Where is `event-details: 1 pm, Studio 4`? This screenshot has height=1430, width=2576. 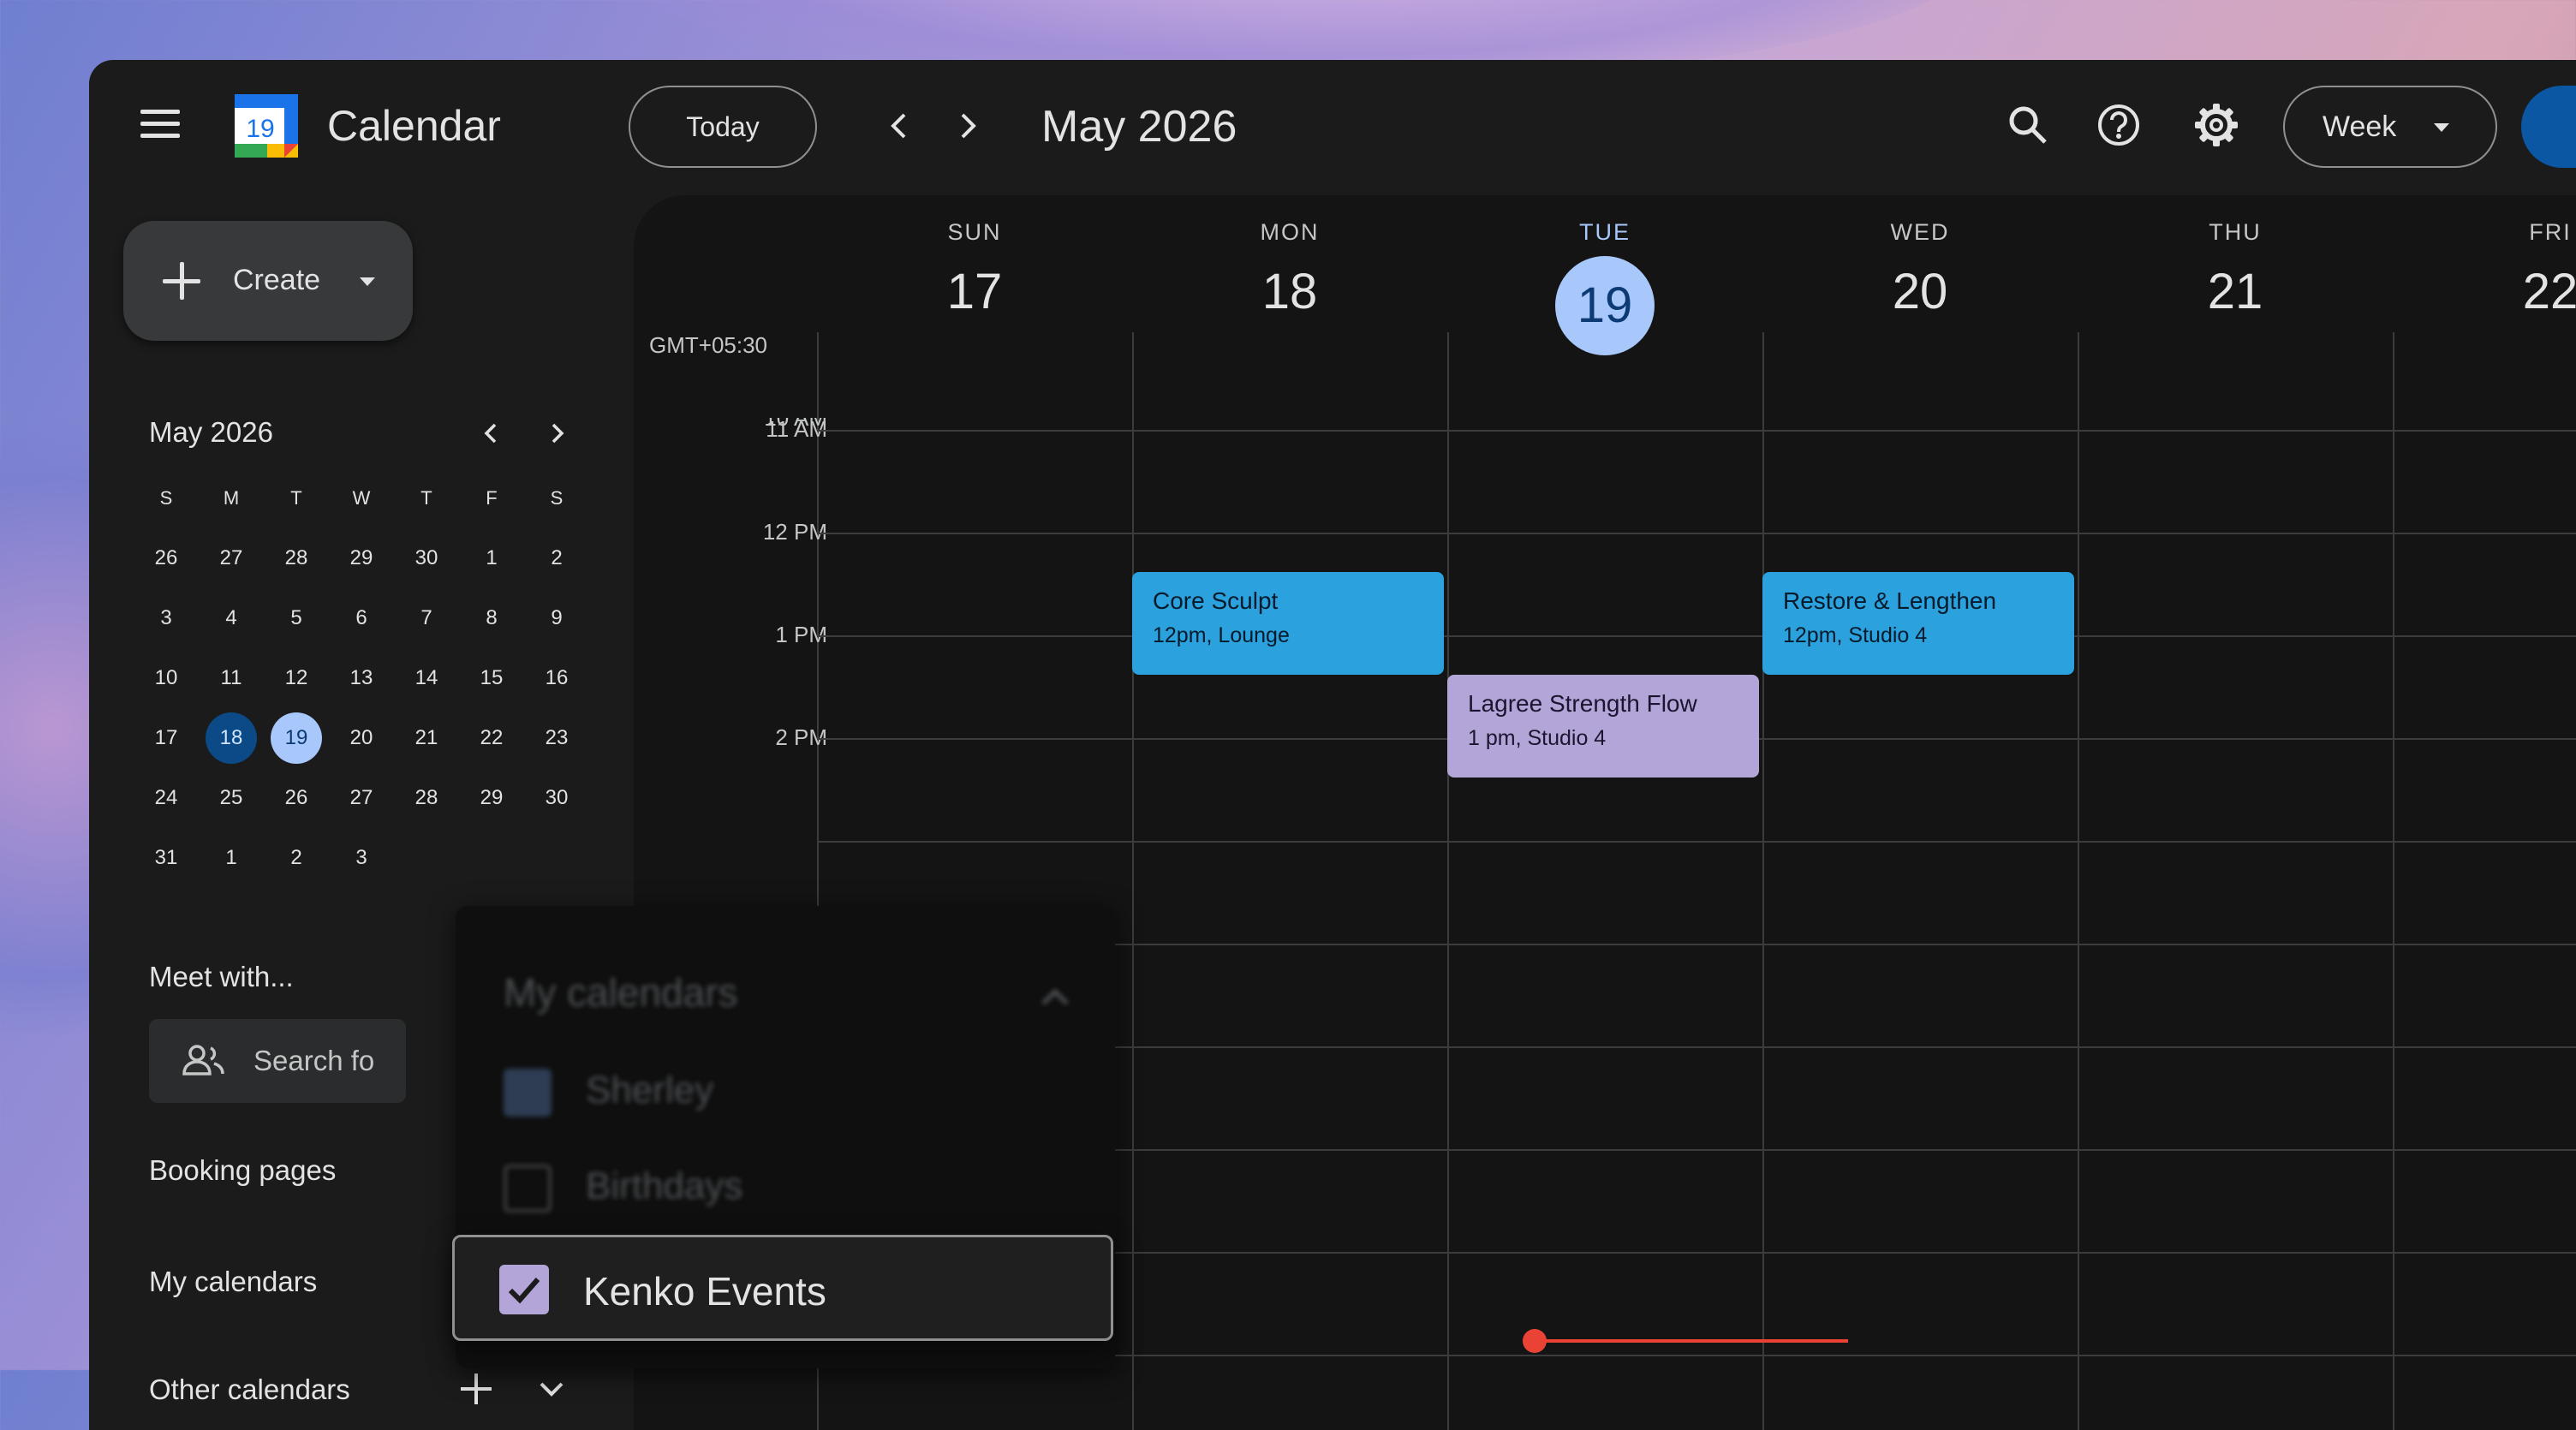
event-details: 1 pm, Studio 4 is located at coordinates (1537, 738).